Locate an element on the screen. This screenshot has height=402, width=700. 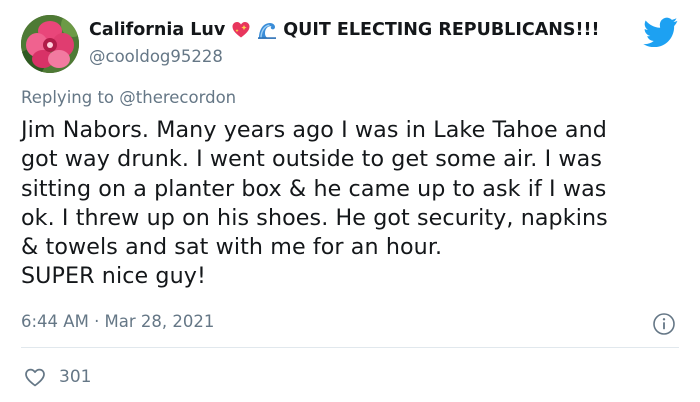
author-handle: @cooldog95228 is located at coordinates (156, 56).